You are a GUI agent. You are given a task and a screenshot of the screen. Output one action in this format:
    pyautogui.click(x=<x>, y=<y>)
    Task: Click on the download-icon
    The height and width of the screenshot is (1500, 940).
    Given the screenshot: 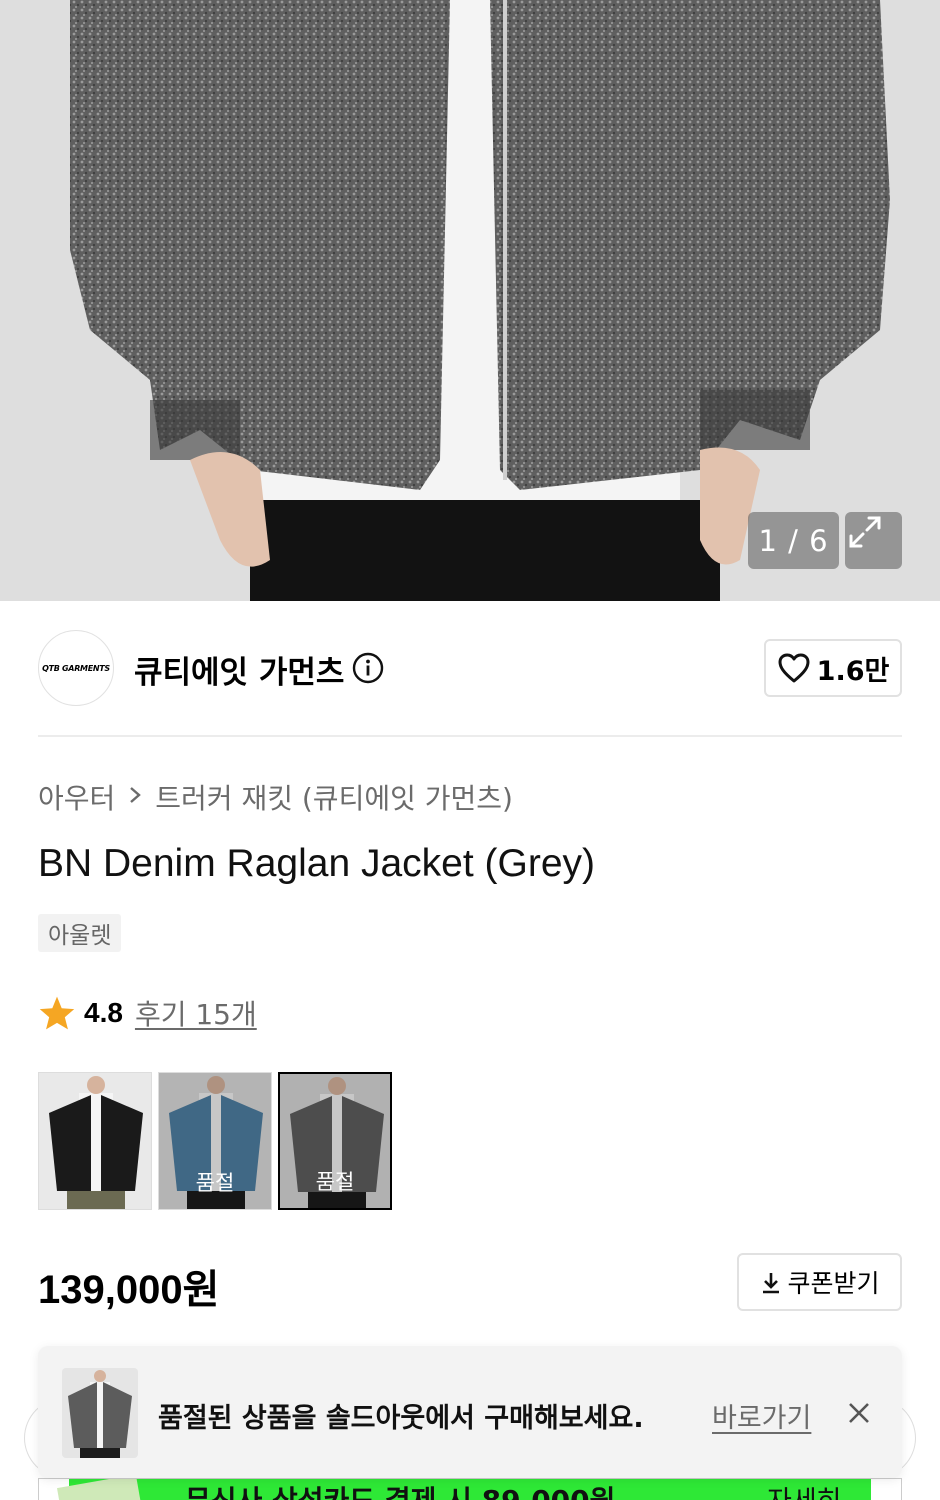 What is the action you would take?
    pyautogui.click(x=771, y=1283)
    